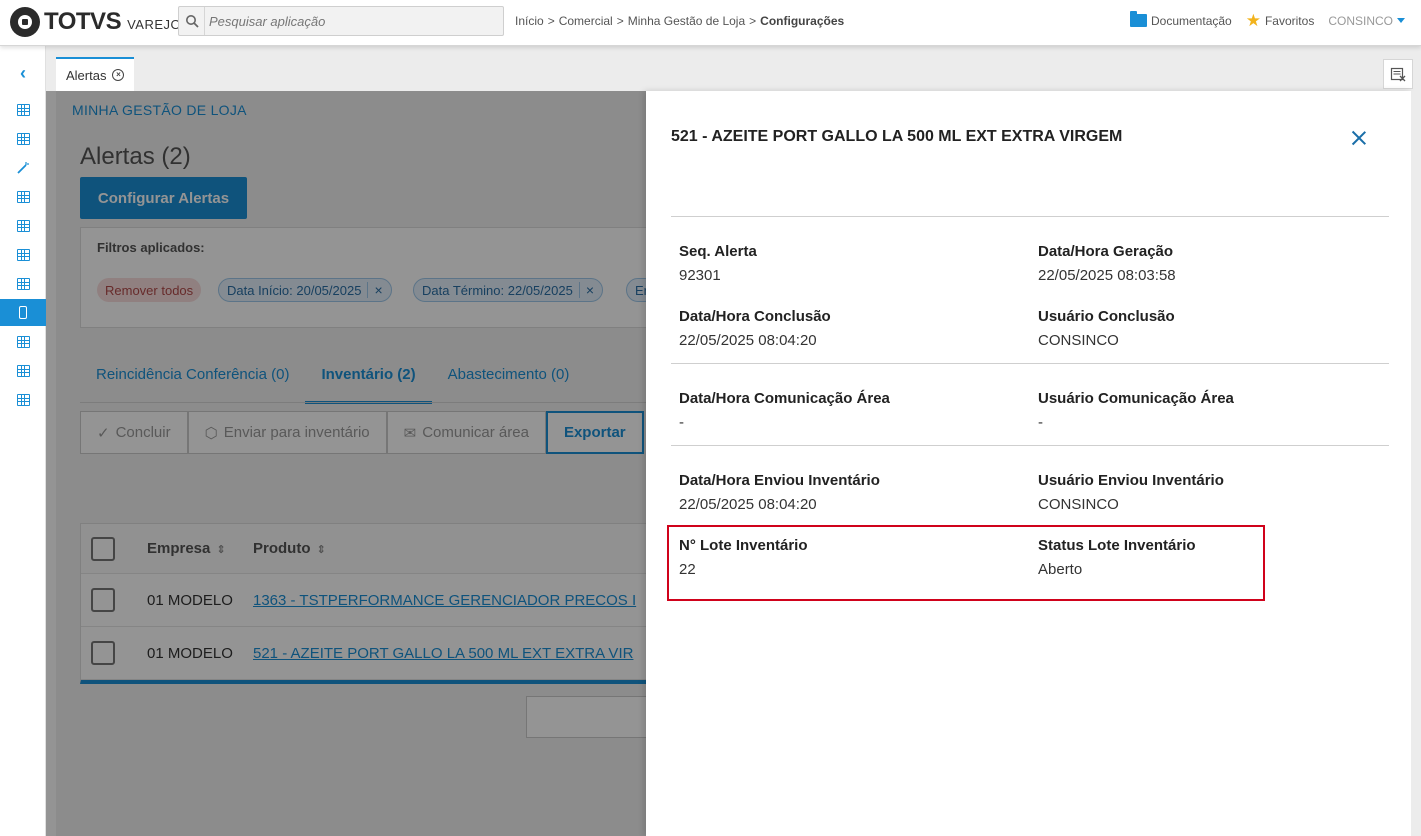 This screenshot has width=1421, height=836. What do you see at coordinates (118, 75) in the screenshot?
I see `close-tab-icon: ×` at bounding box center [118, 75].